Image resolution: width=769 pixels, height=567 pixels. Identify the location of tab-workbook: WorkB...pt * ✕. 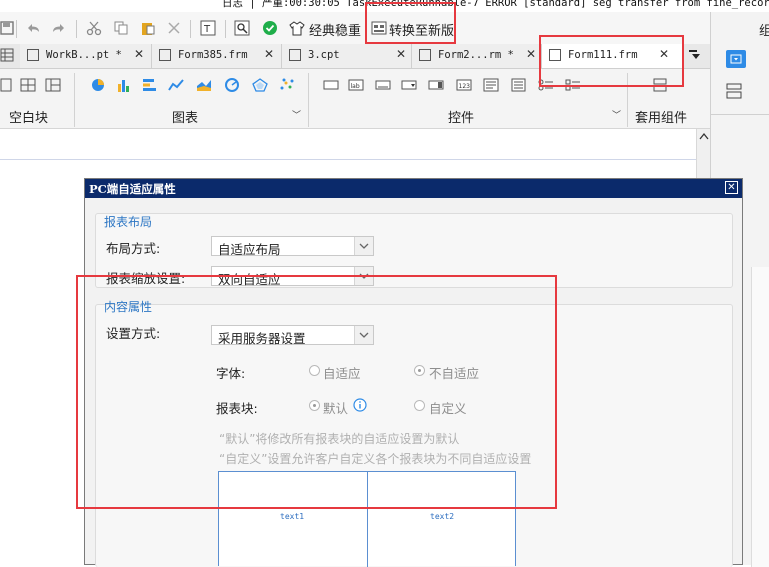
(86, 56).